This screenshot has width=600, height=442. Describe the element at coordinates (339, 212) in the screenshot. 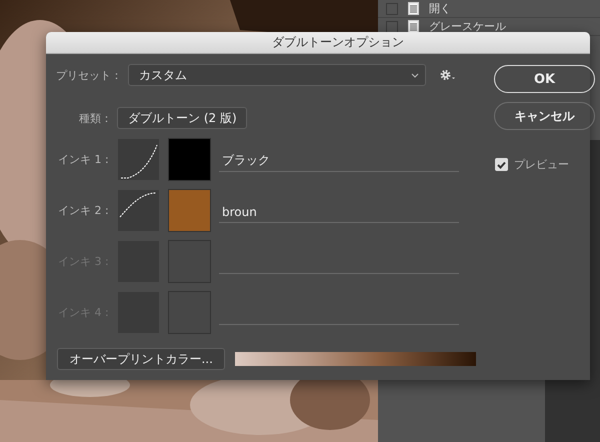

I see `ink-name-field: broun` at that location.